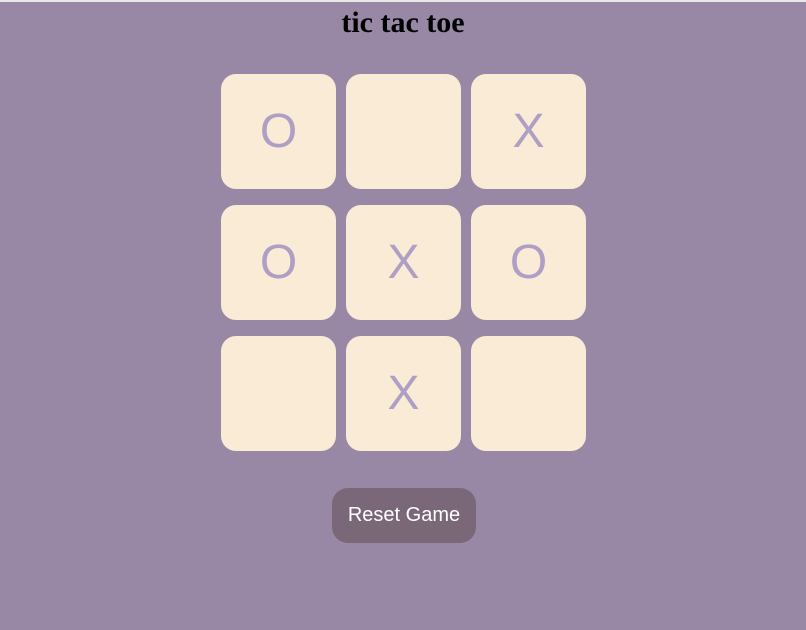 The width and height of the screenshot is (806, 630). Describe the element at coordinates (403, 22) in the screenshot. I see `page-title: tic tac toe` at that location.